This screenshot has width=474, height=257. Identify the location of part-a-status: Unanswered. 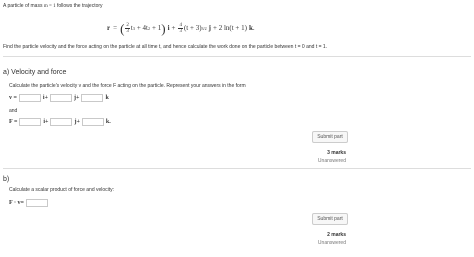
(331, 161).